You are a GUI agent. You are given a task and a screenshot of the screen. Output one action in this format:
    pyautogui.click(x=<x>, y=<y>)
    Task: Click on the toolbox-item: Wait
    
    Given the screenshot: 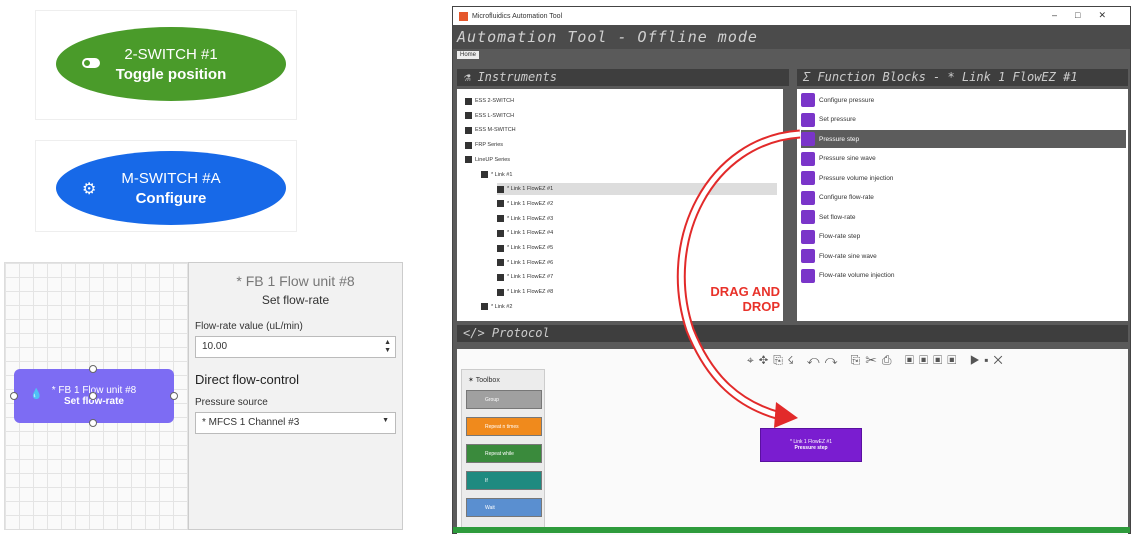 What is the action you would take?
    pyautogui.click(x=504, y=507)
    